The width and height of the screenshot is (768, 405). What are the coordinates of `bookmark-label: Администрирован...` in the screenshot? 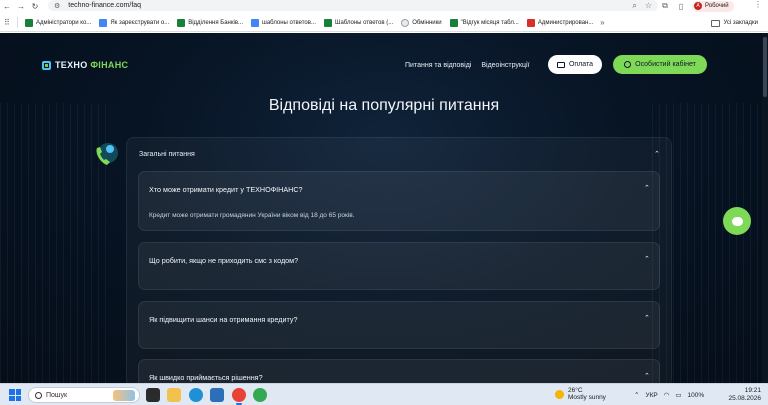 It's located at (565, 22).